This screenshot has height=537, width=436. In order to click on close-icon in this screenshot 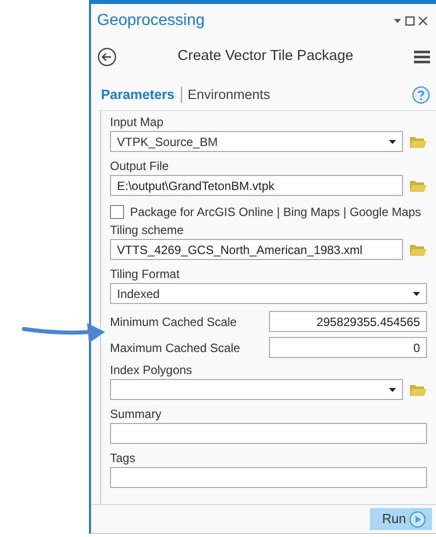, I will do `click(423, 21)`.